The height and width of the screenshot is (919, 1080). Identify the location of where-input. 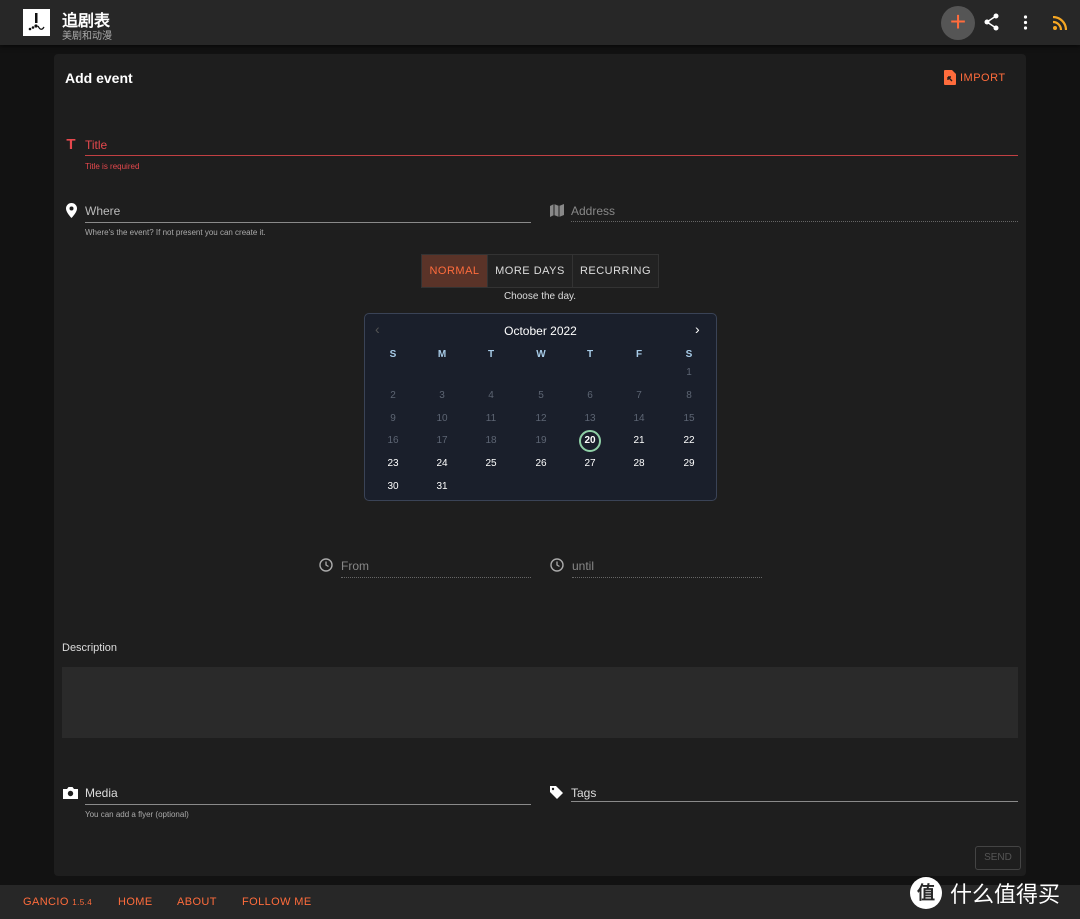
(308, 222).